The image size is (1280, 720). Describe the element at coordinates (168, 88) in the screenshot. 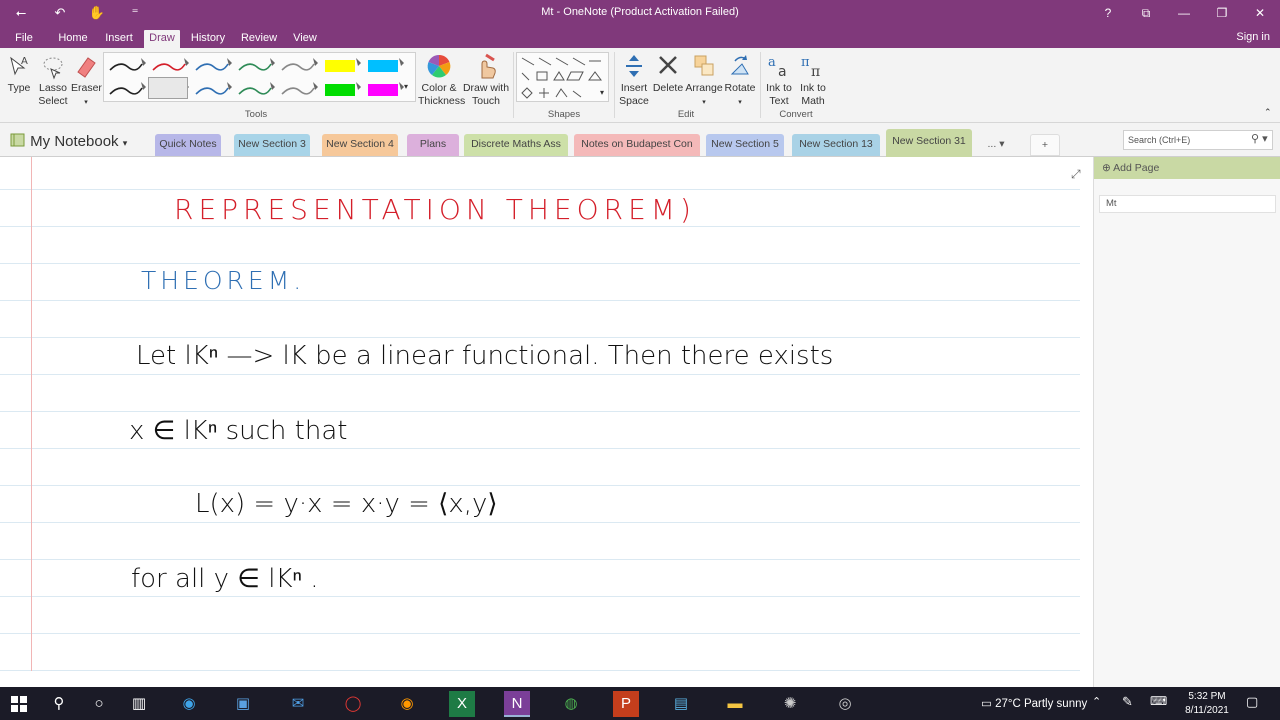

I see `selected-pen` at that location.